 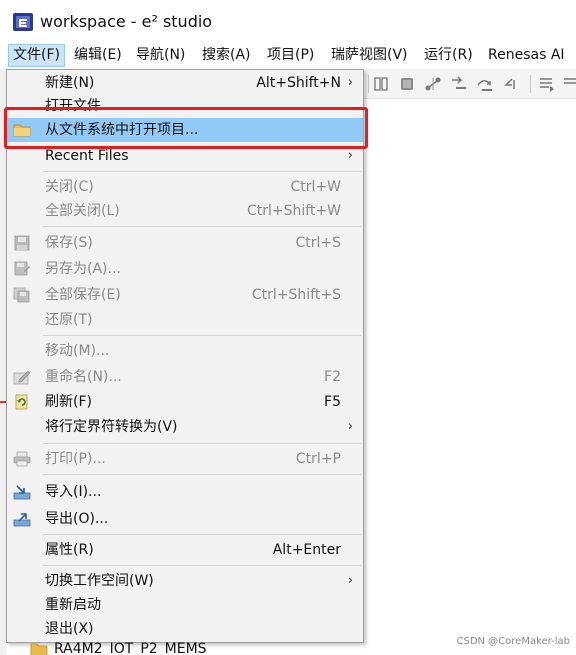 What do you see at coordinates (433, 84) in the screenshot?
I see `connect-icon` at bounding box center [433, 84].